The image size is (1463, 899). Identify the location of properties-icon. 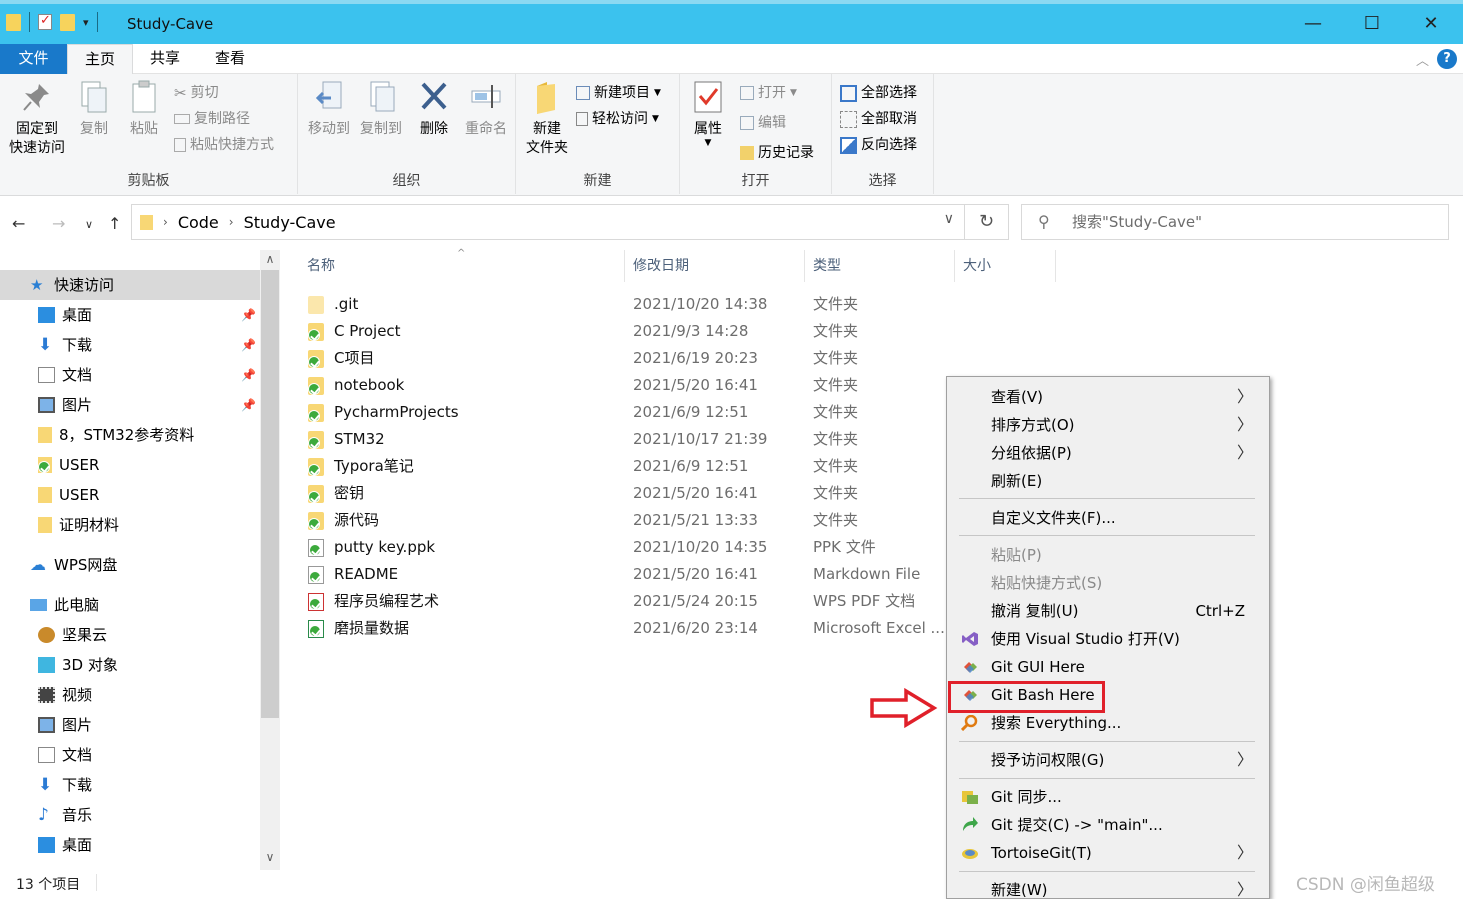
(45, 21).